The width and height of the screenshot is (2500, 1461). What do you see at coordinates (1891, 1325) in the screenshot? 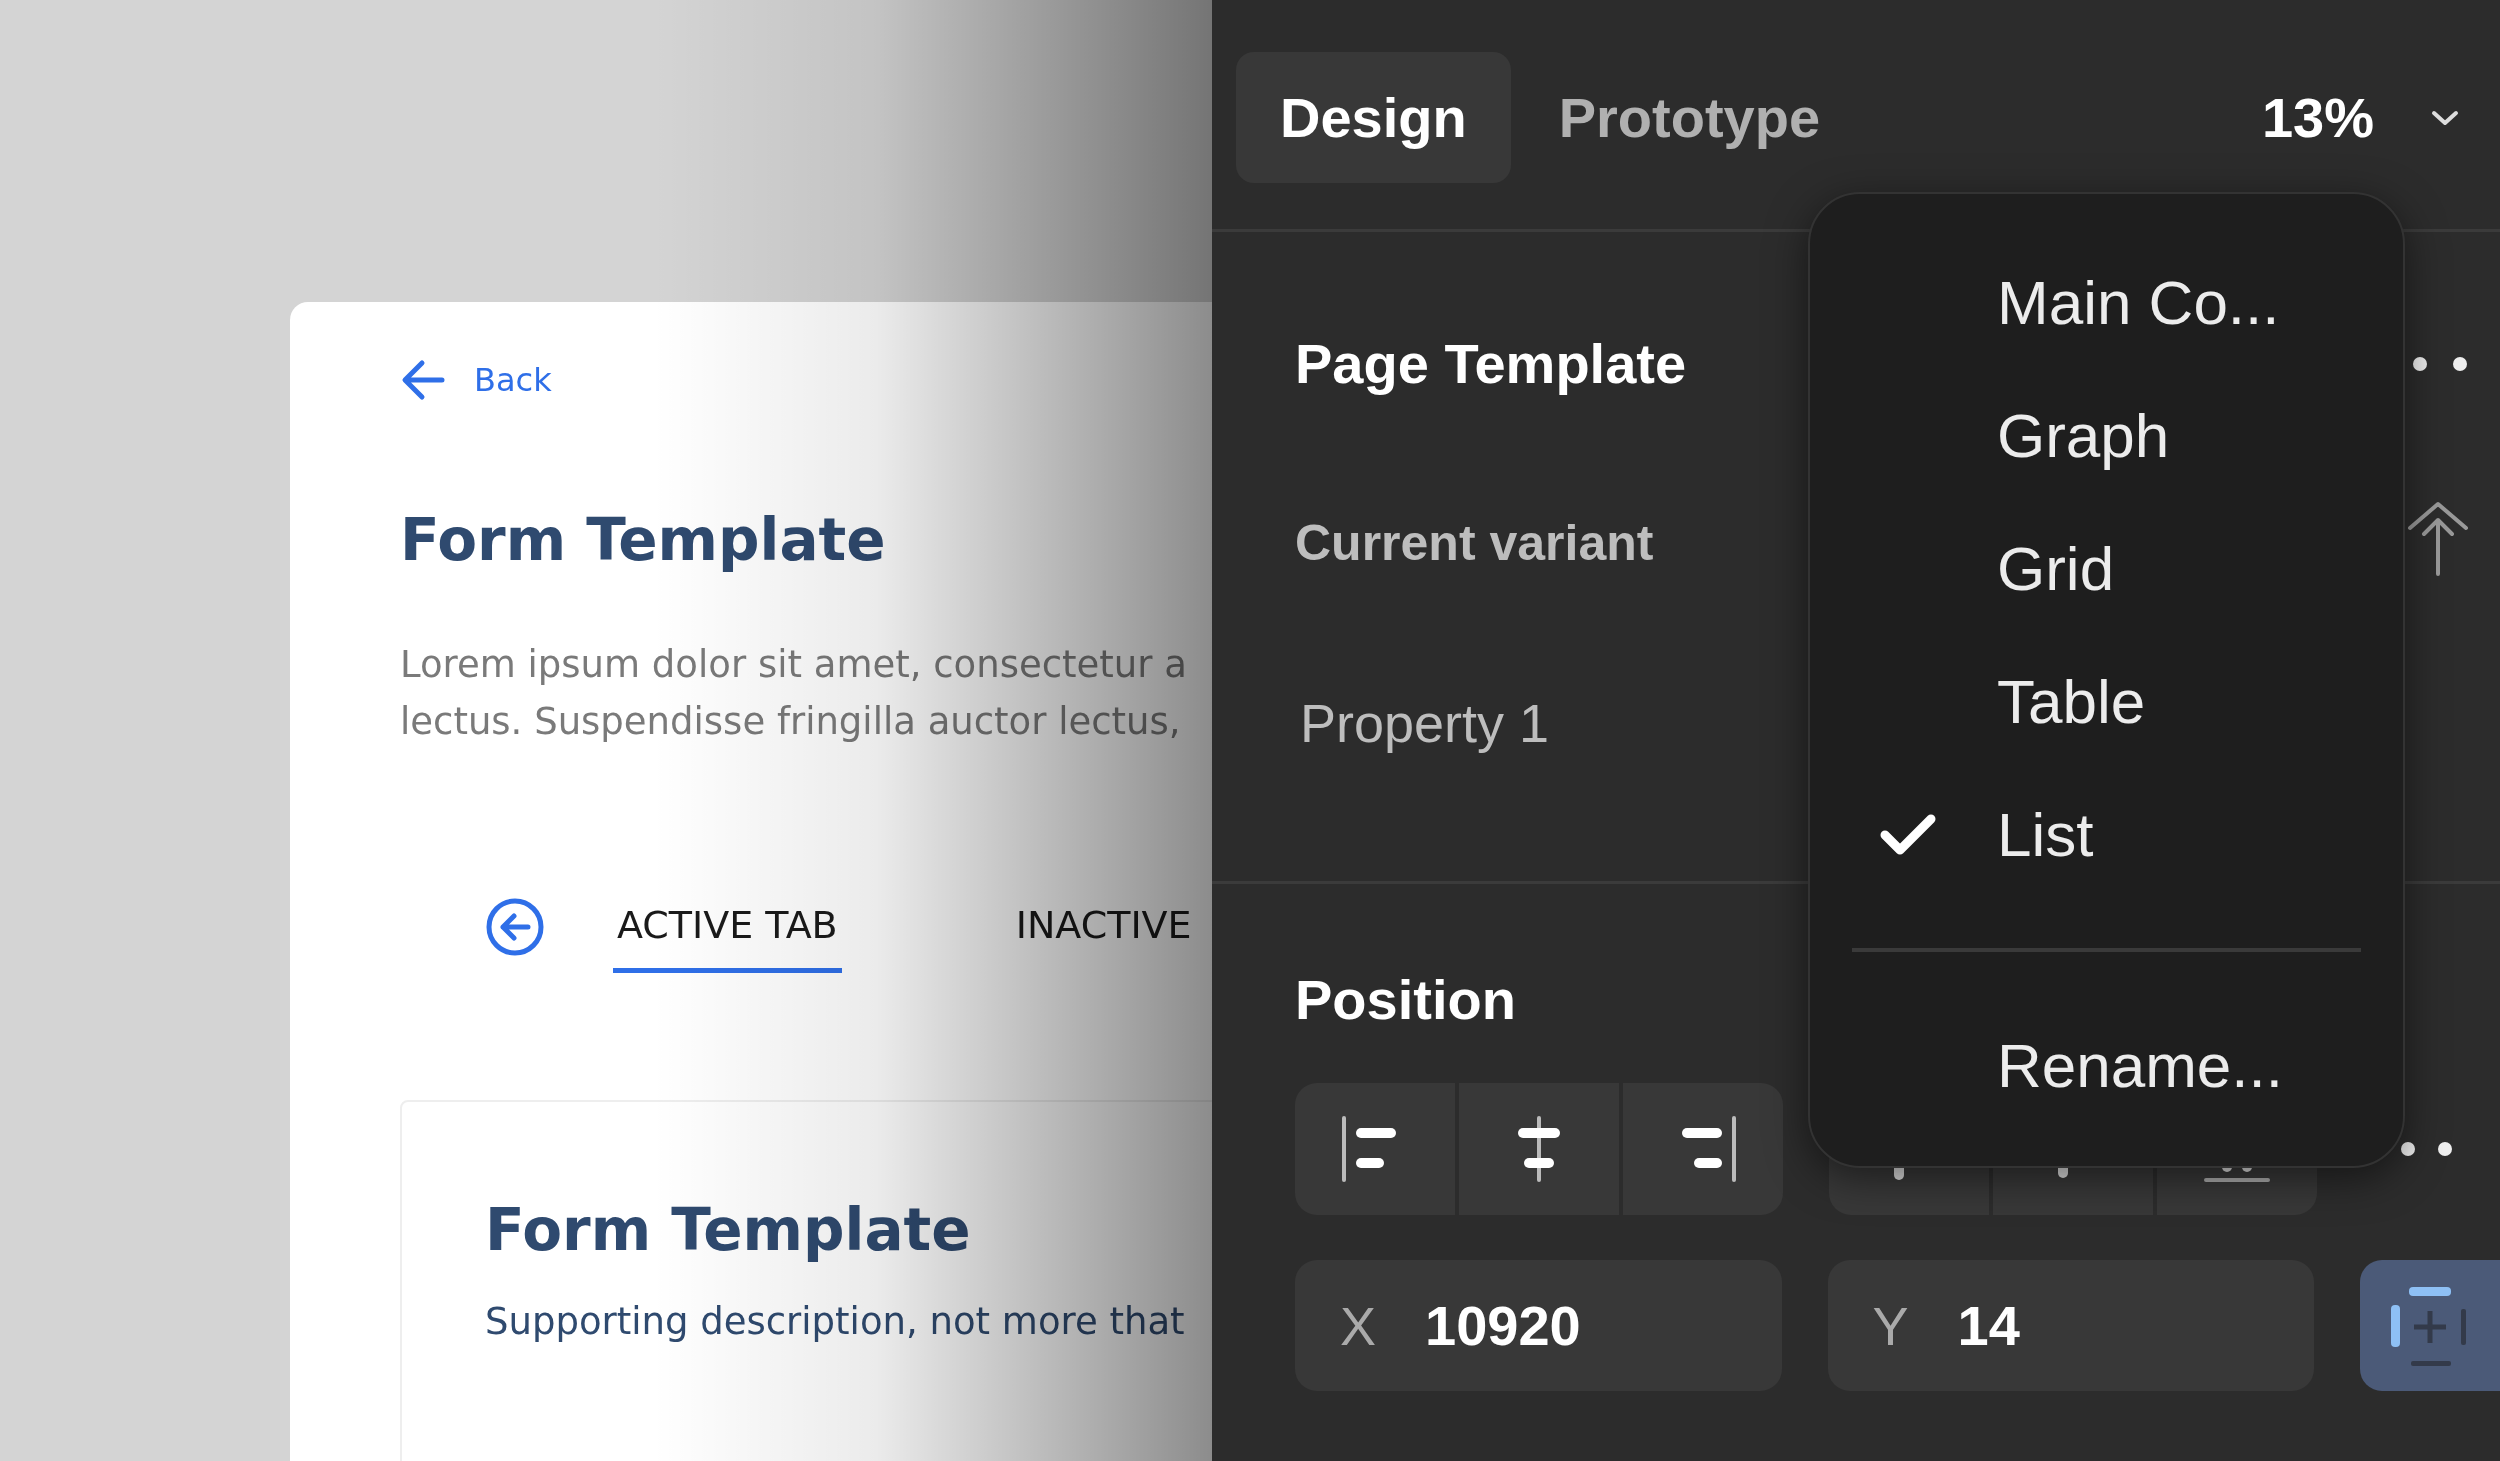
I see `field-label: Y` at bounding box center [1891, 1325].